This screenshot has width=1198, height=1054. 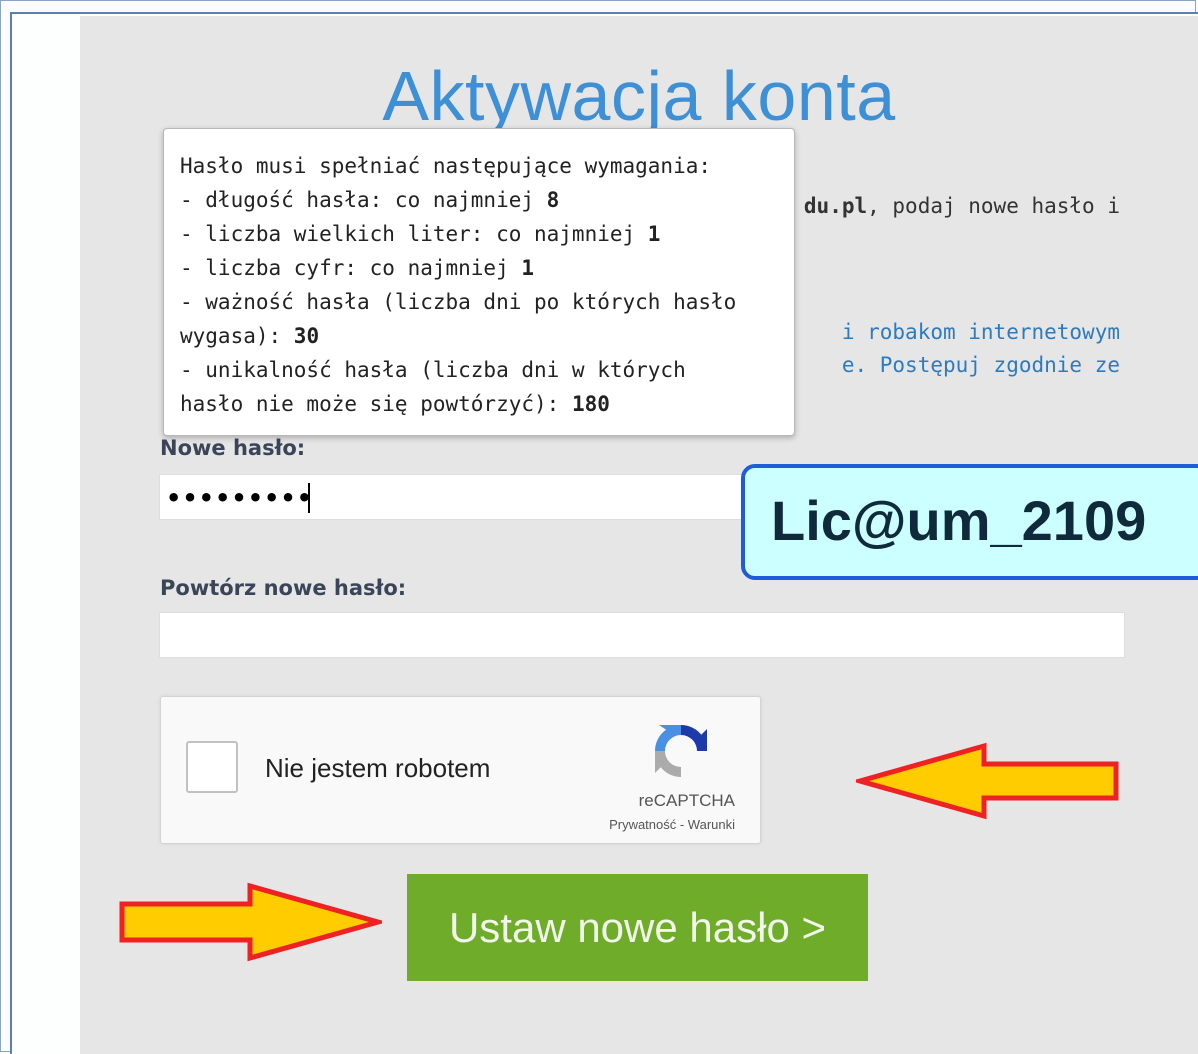 What do you see at coordinates (309, 498) in the screenshot?
I see `text-caret` at bounding box center [309, 498].